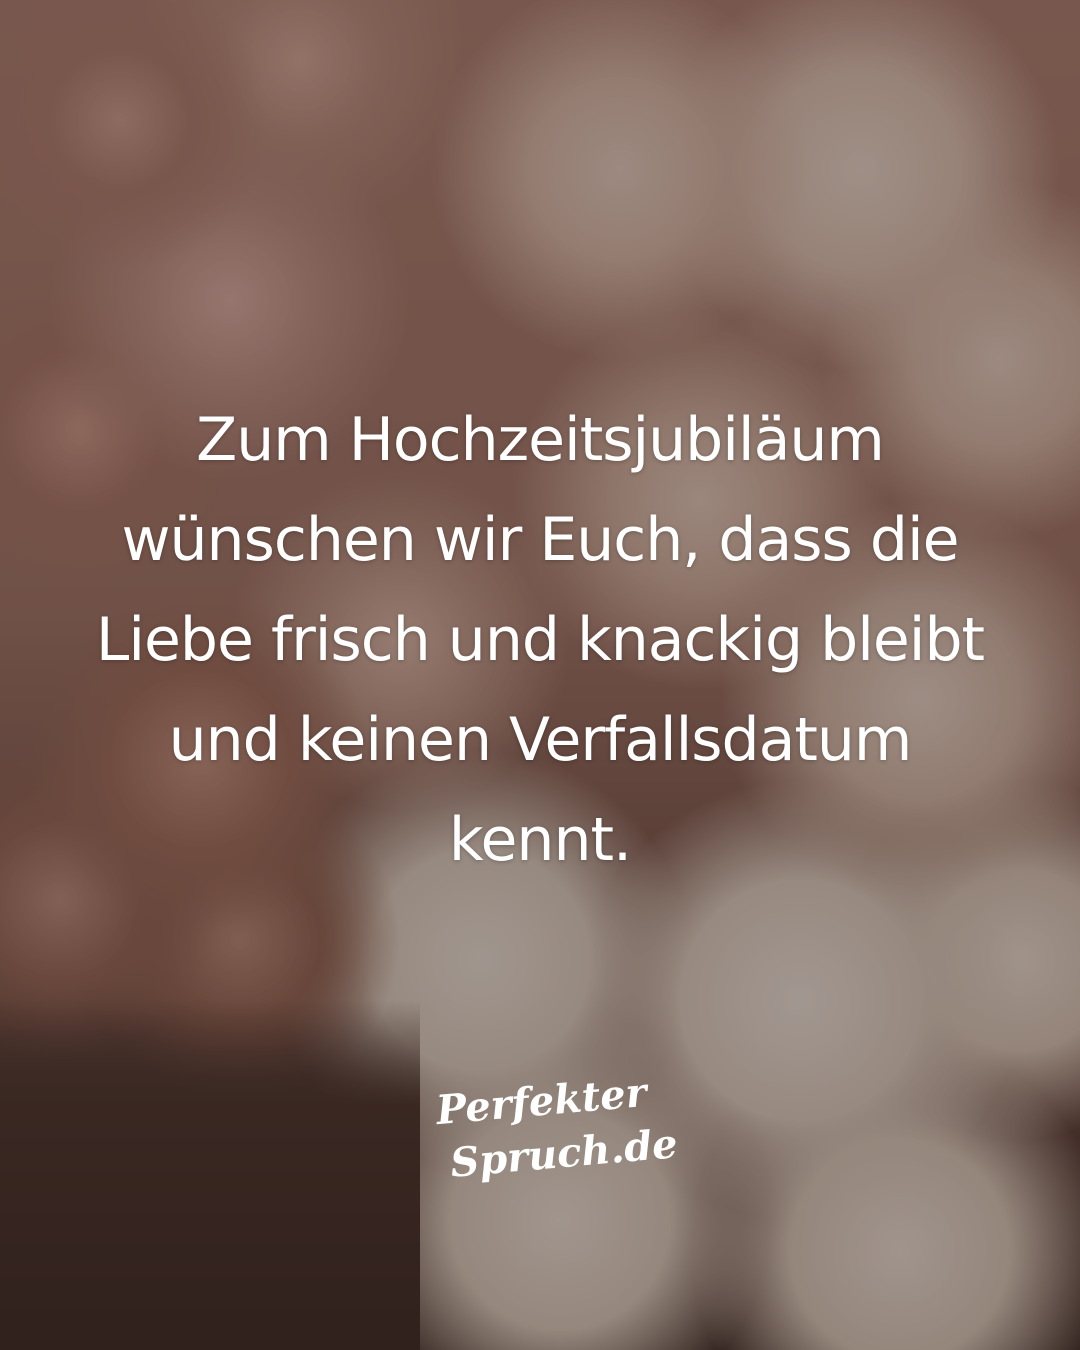 The width and height of the screenshot is (1080, 1350). What do you see at coordinates (540, 840) in the screenshot?
I see `quote-line: kennt.` at bounding box center [540, 840].